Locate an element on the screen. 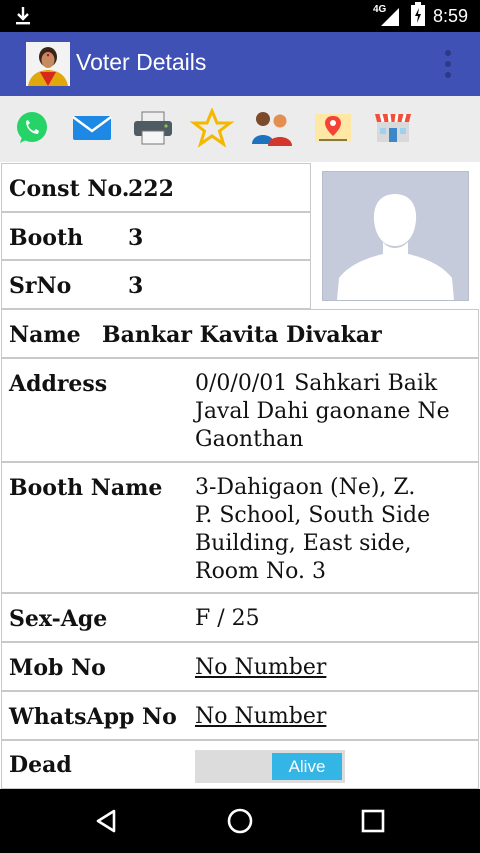  email-icon is located at coordinates (92, 128).